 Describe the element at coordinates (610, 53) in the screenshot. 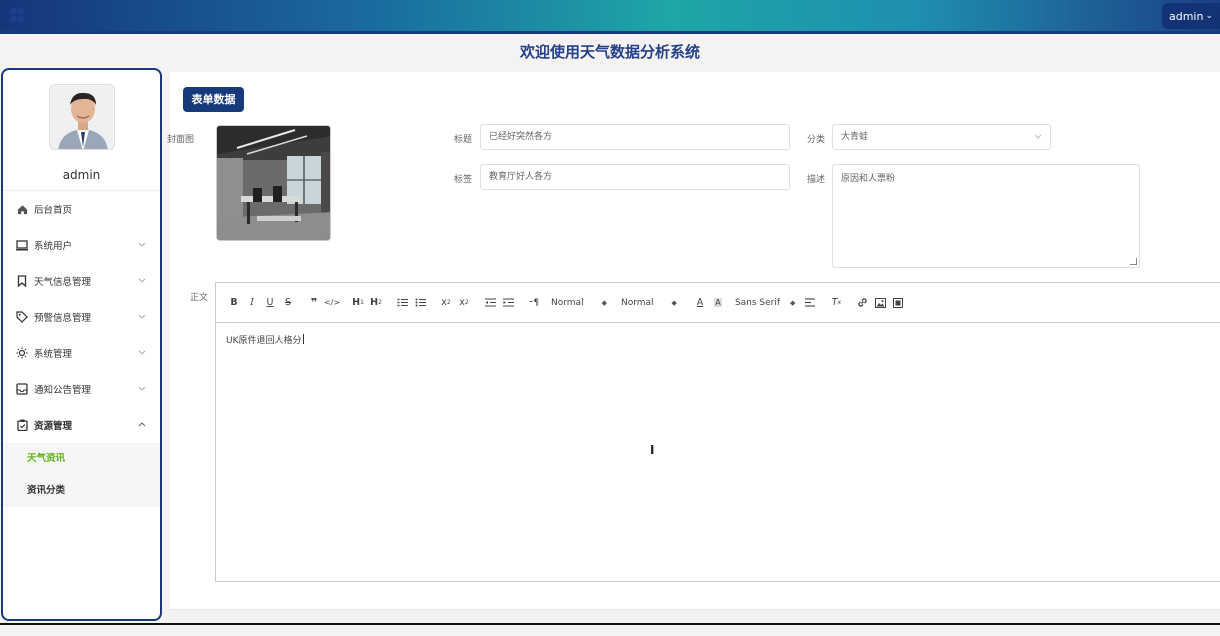

I see `page-title: 欢迎使用天气数据分析系统` at that location.